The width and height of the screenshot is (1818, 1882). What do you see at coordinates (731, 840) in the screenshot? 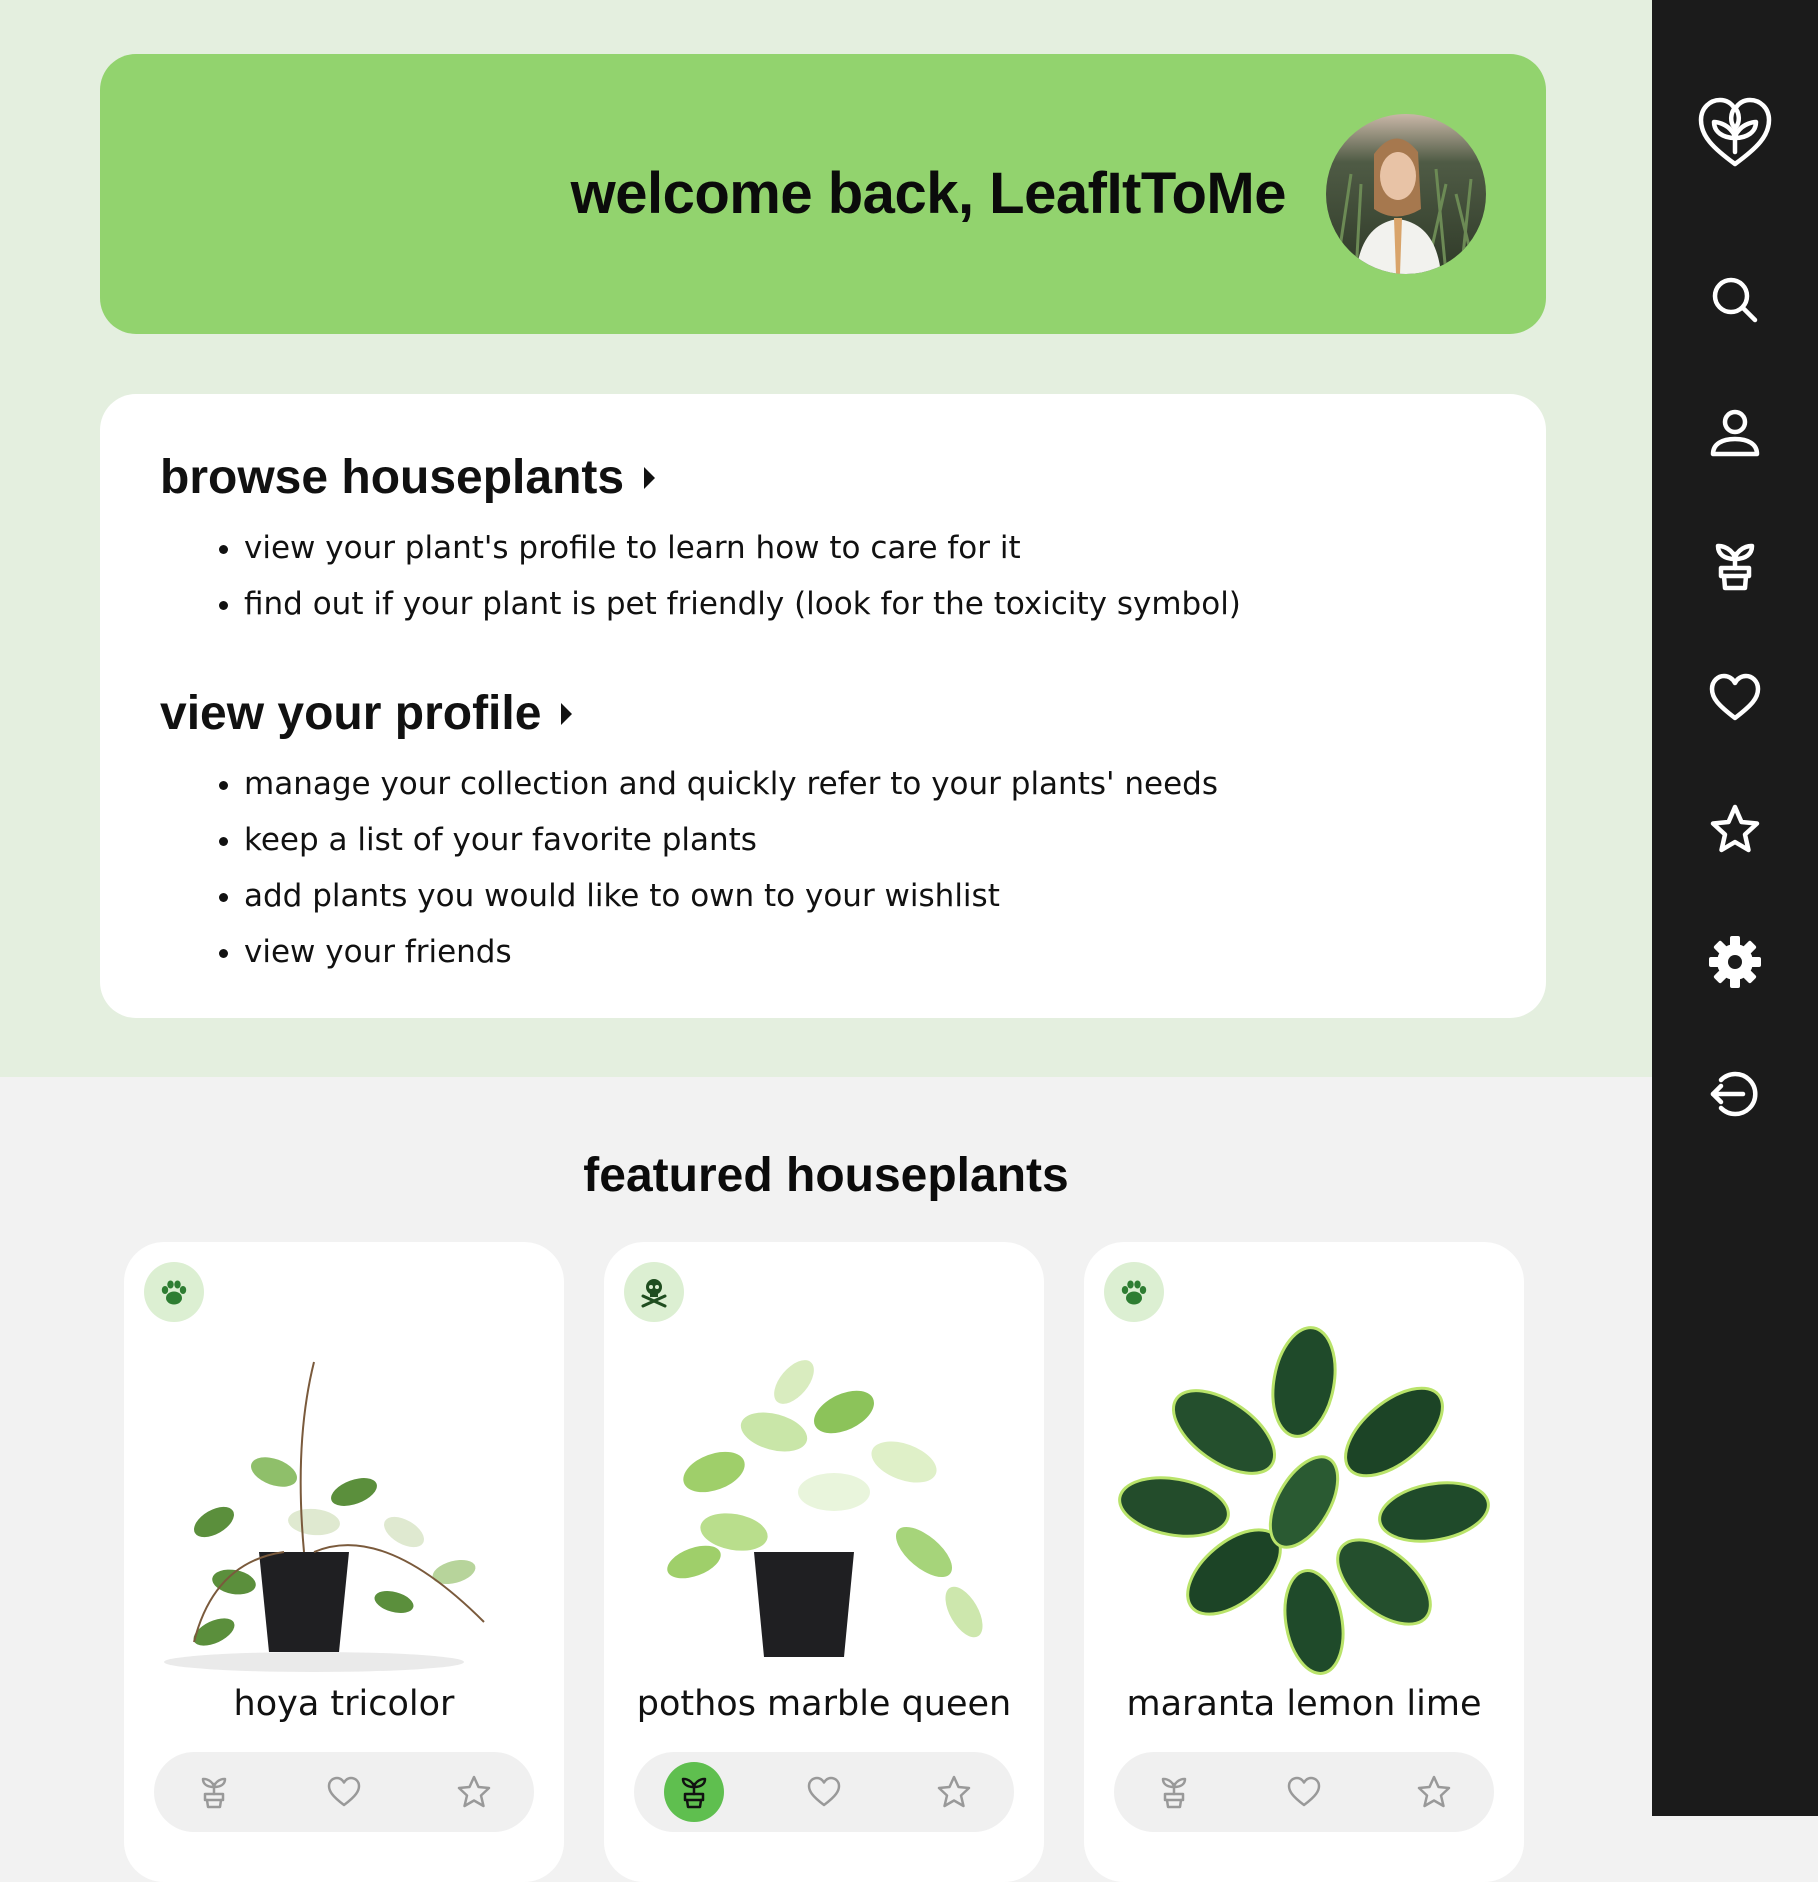
I see `list-item: keep a list of your favorite plants` at bounding box center [731, 840].